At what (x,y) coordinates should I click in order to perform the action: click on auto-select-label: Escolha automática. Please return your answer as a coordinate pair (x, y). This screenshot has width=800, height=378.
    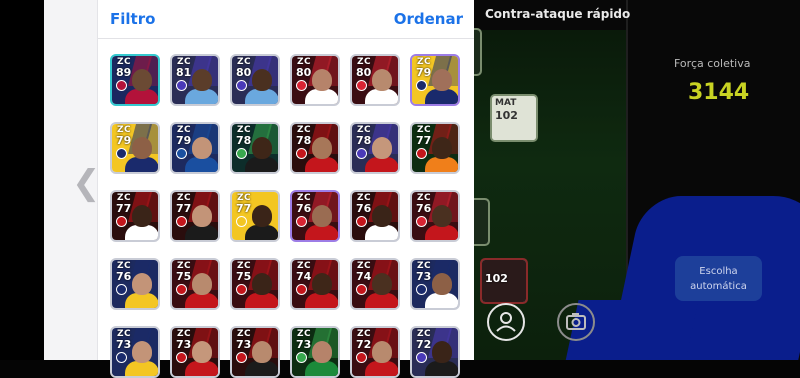
    Looking at the image, I should click on (718, 278).